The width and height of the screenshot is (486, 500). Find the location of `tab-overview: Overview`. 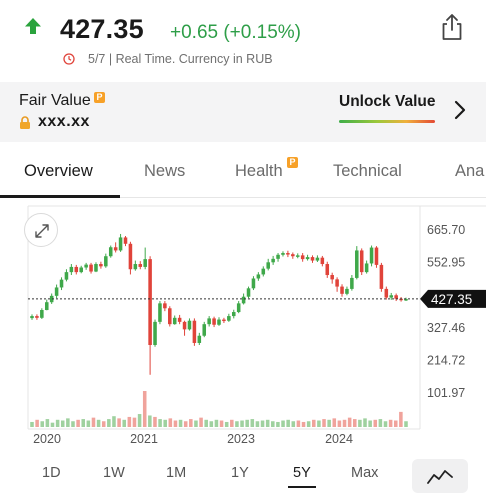

tab-overview: Overview is located at coordinates (58, 171).